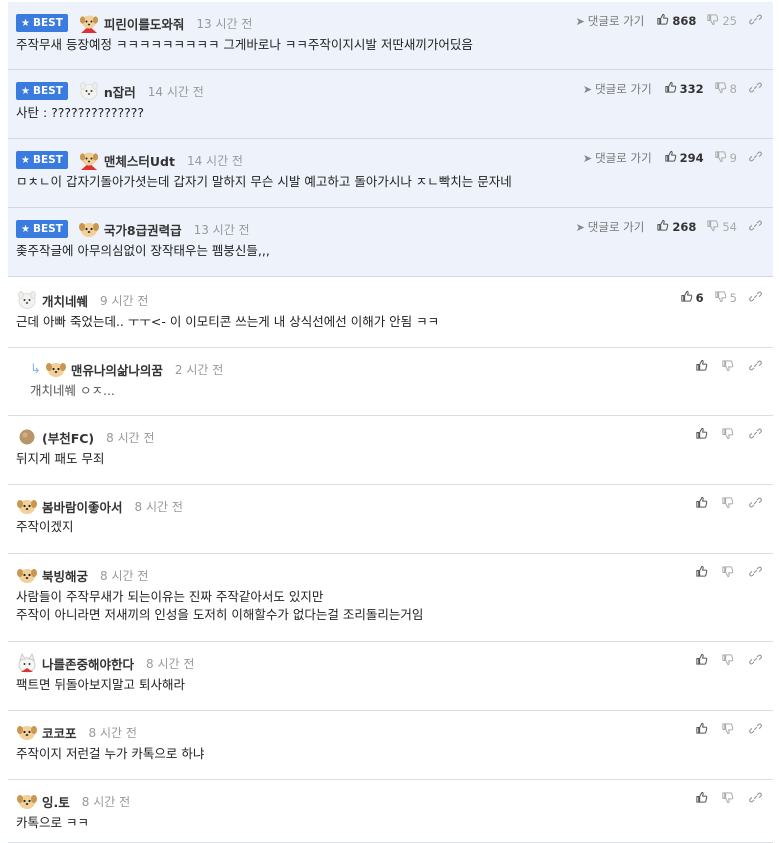 This screenshot has height=843, width=779. Describe the element at coordinates (124, 300) in the screenshot. I see `comment-time: 9 시간 전` at that location.